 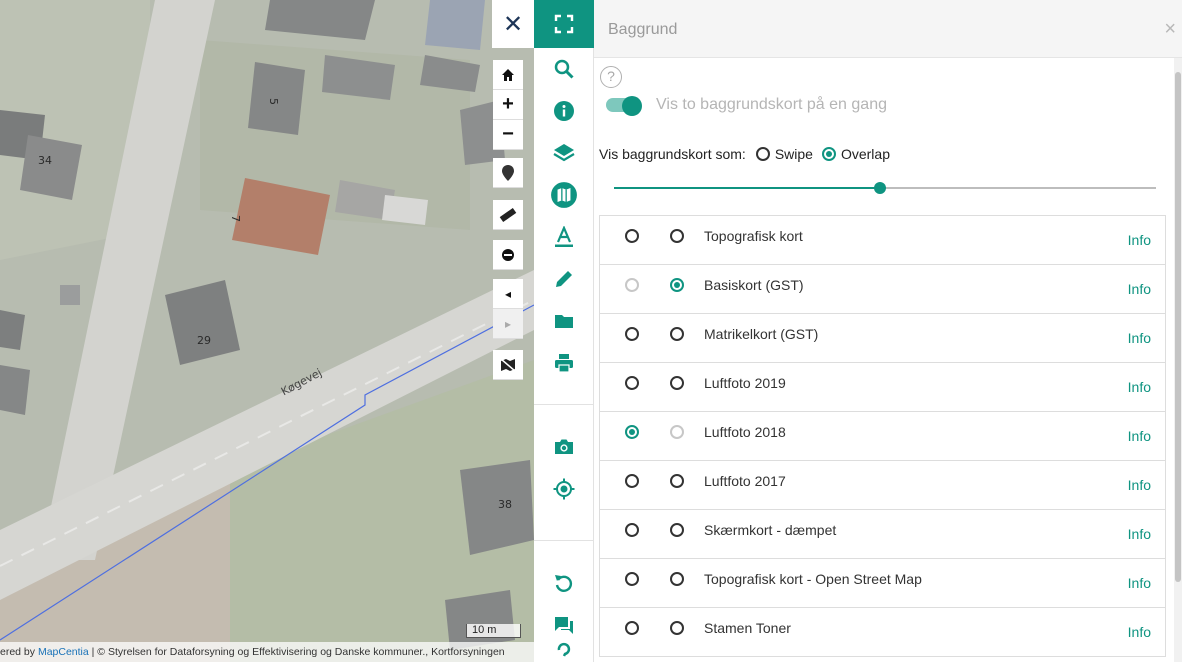 I want to click on layers-tool, so click(x=564, y=153).